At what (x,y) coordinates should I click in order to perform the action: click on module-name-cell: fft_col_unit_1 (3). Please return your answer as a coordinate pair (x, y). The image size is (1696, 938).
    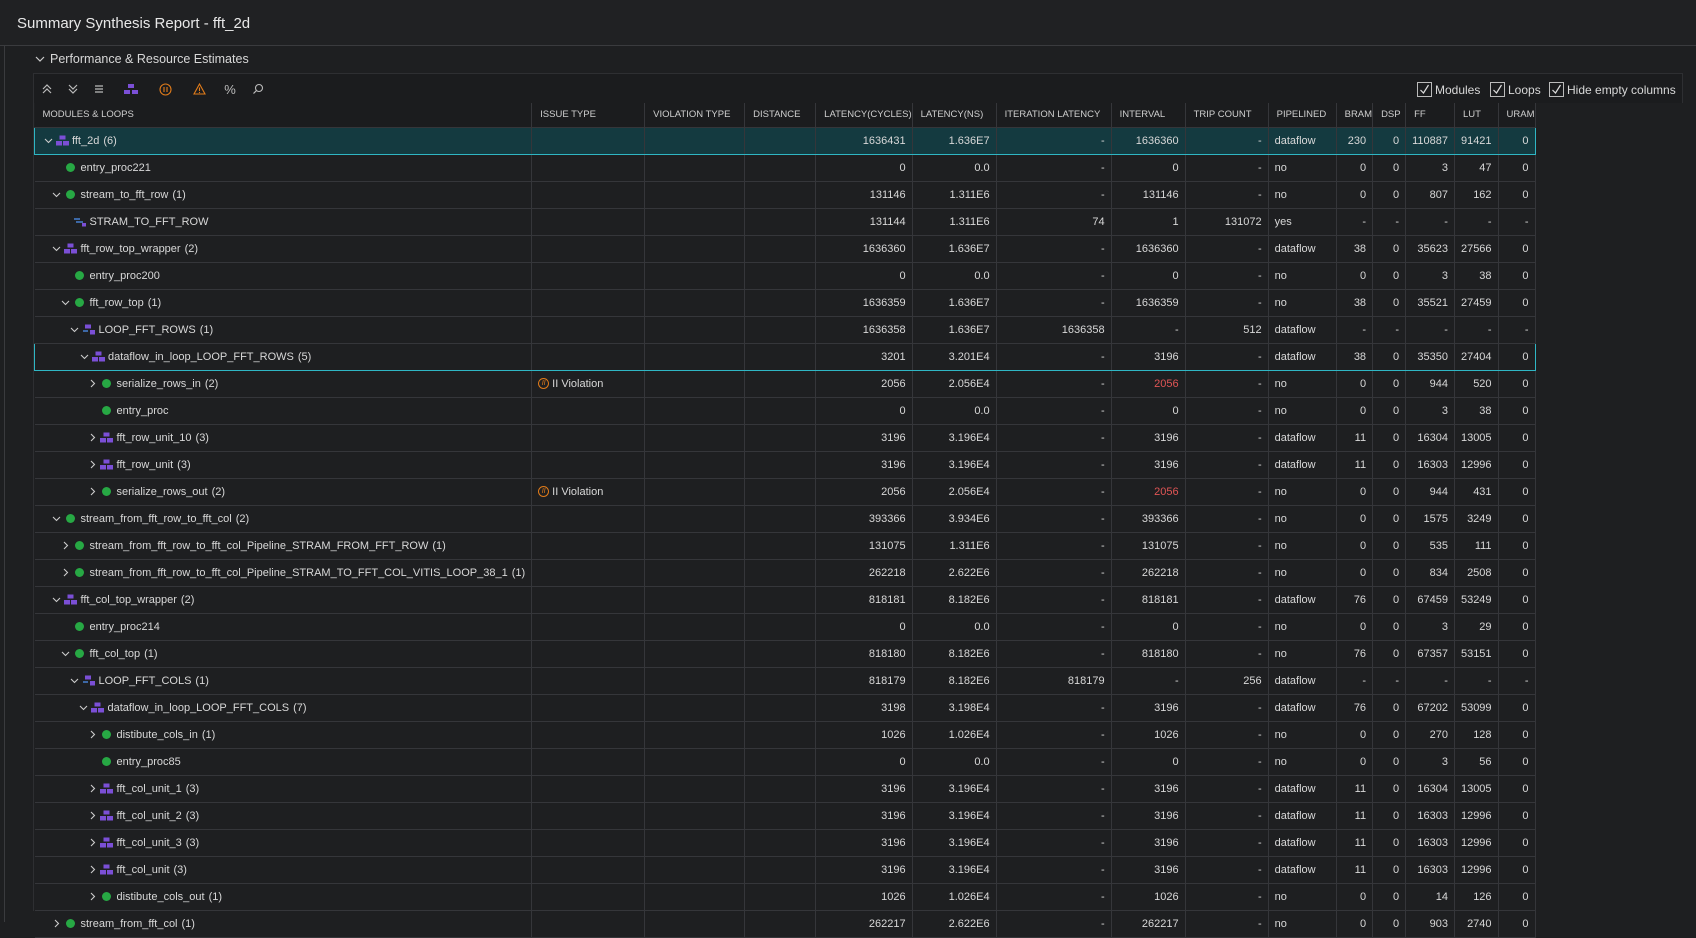
    Looking at the image, I should click on (283, 789).